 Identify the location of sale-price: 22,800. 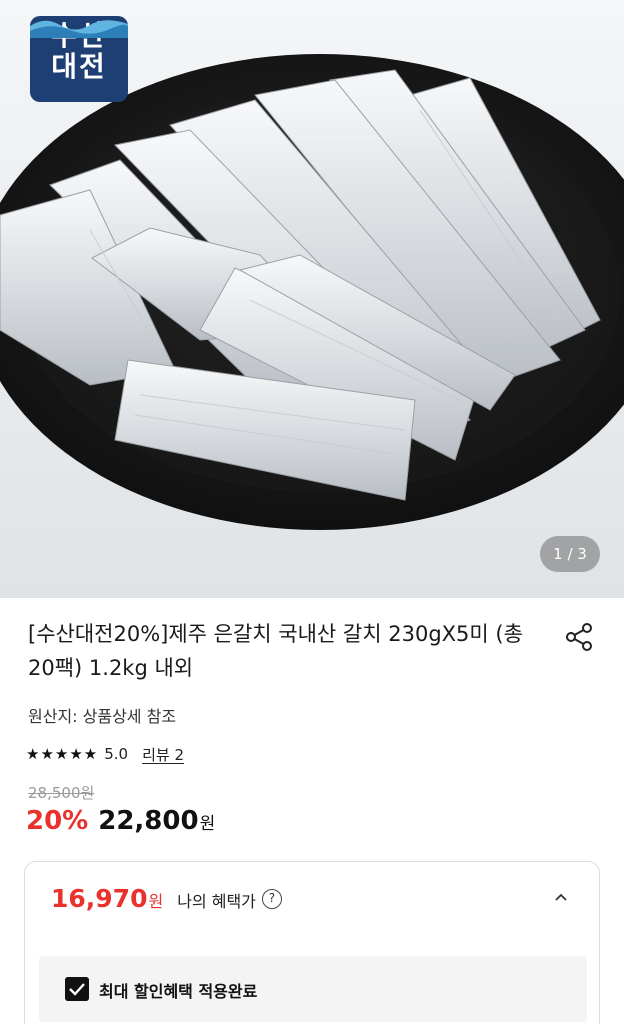
(148, 821).